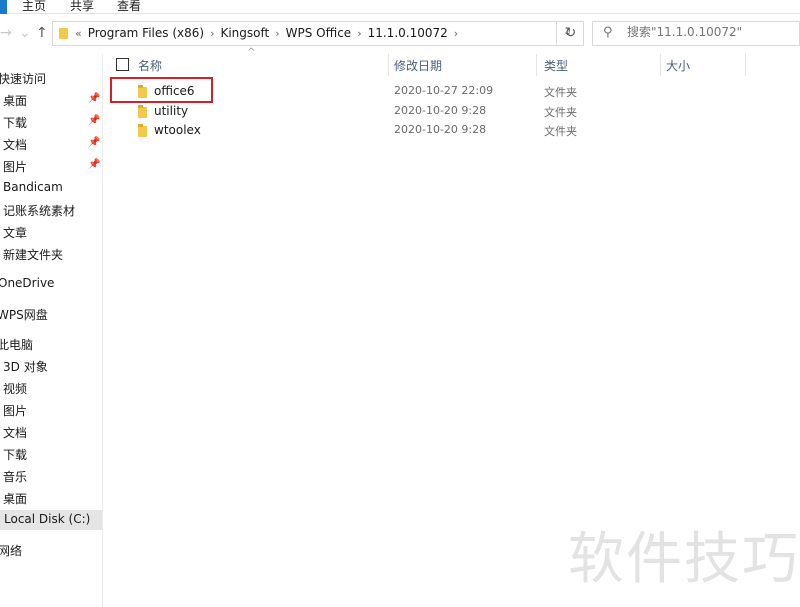 The width and height of the screenshot is (800, 607). What do you see at coordinates (25, 33) in the screenshot?
I see `recent-dropdown-icon: ⌄` at bounding box center [25, 33].